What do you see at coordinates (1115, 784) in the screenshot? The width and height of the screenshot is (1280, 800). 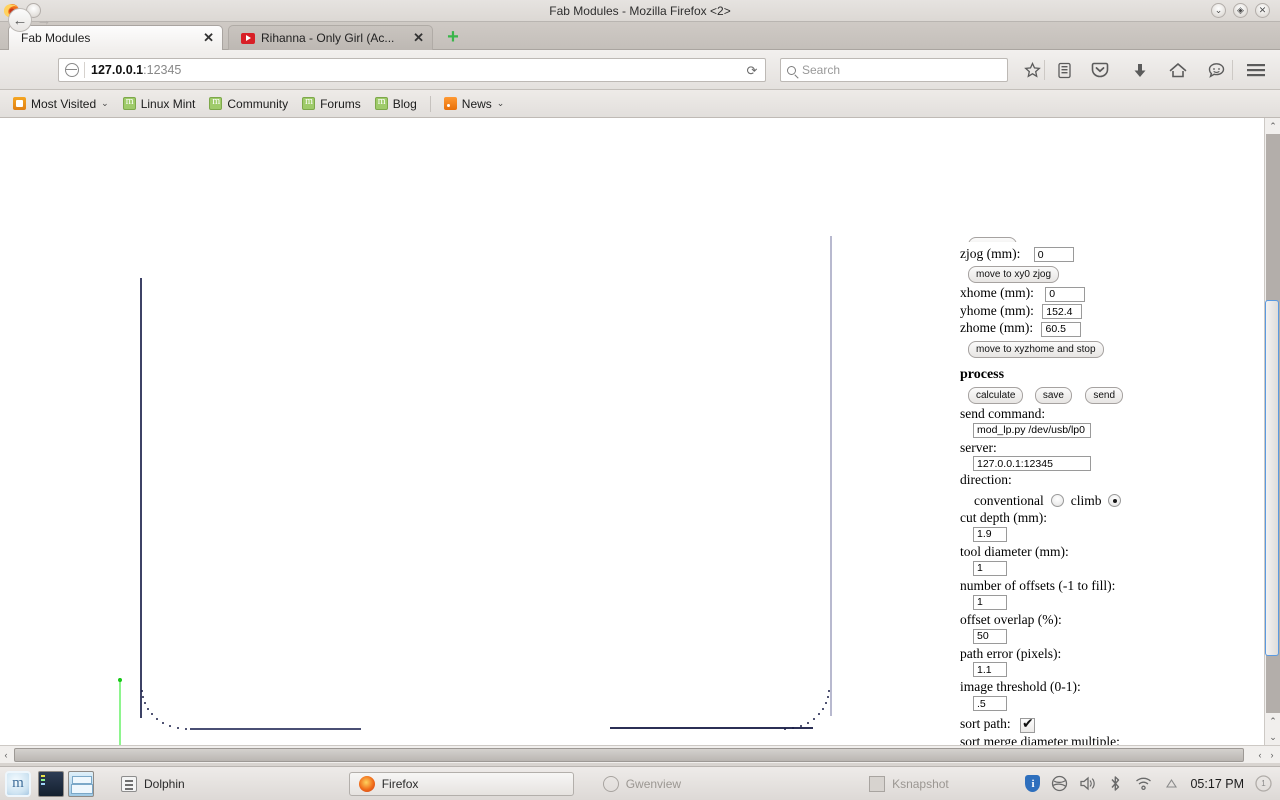 I see `bluetooth-icon` at bounding box center [1115, 784].